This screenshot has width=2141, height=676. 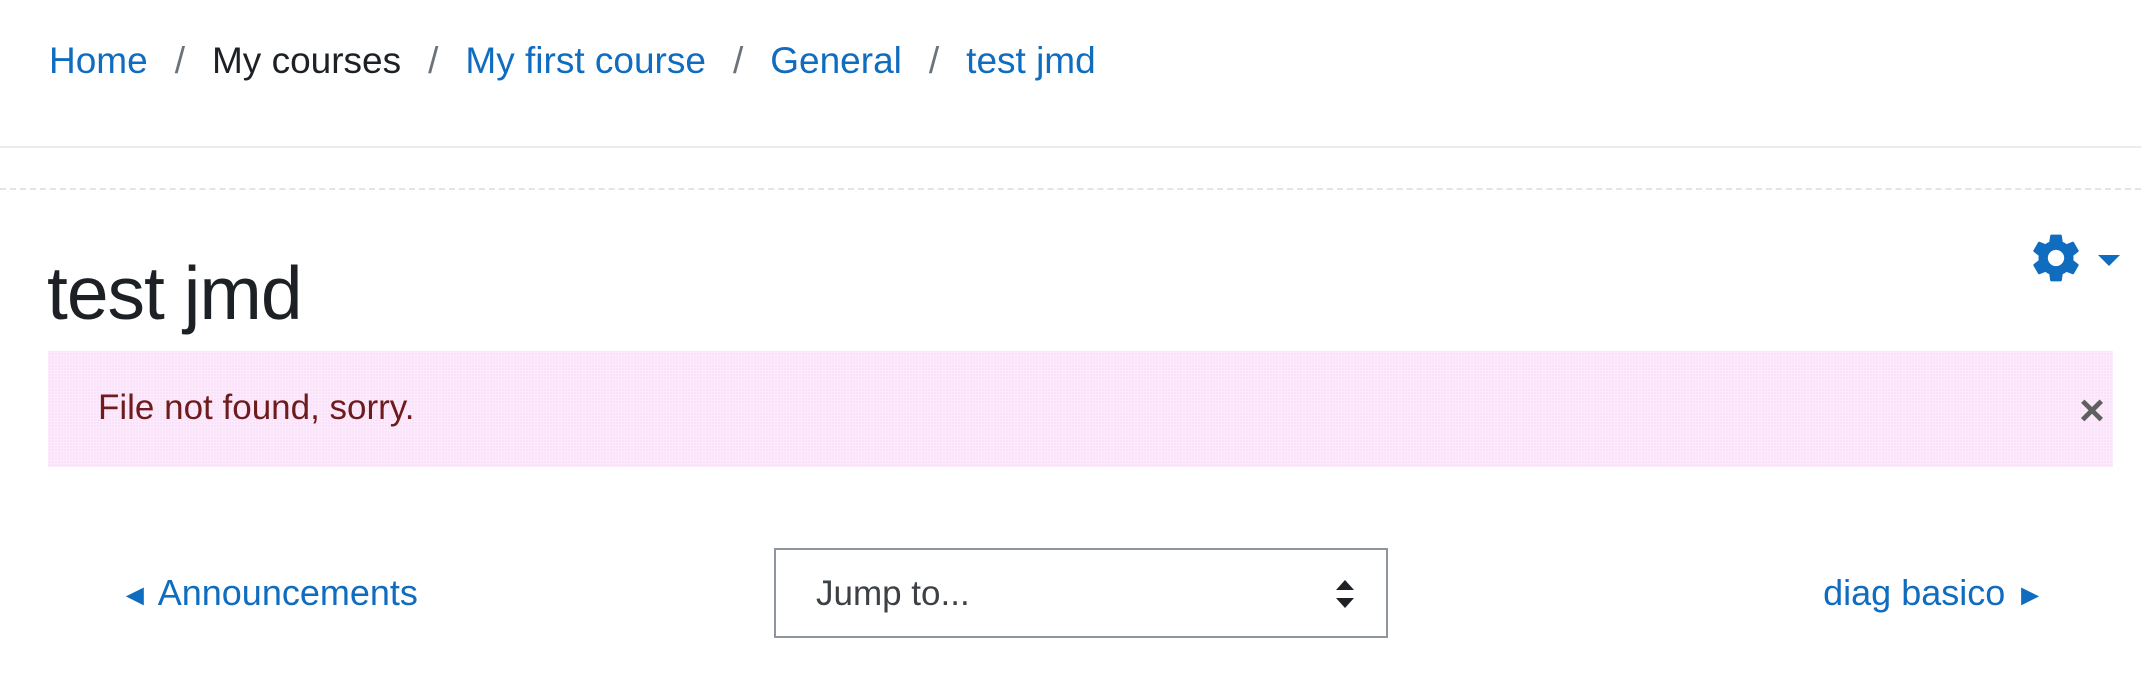 I want to click on gear-icon, so click(x=2056, y=258).